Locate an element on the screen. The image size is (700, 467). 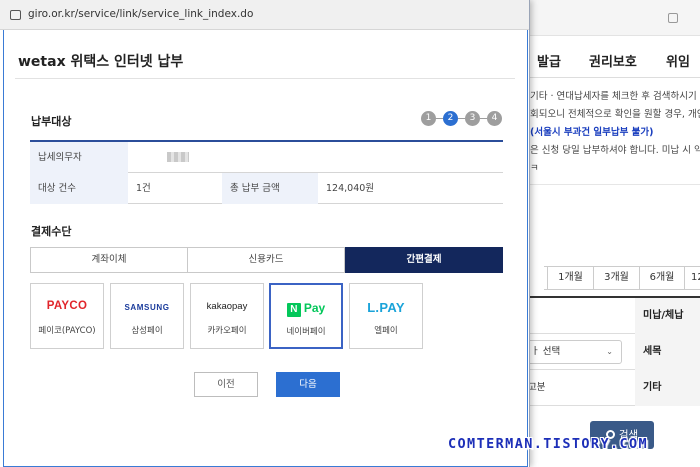
total-value: 124,040원 is located at coordinates (350, 188).